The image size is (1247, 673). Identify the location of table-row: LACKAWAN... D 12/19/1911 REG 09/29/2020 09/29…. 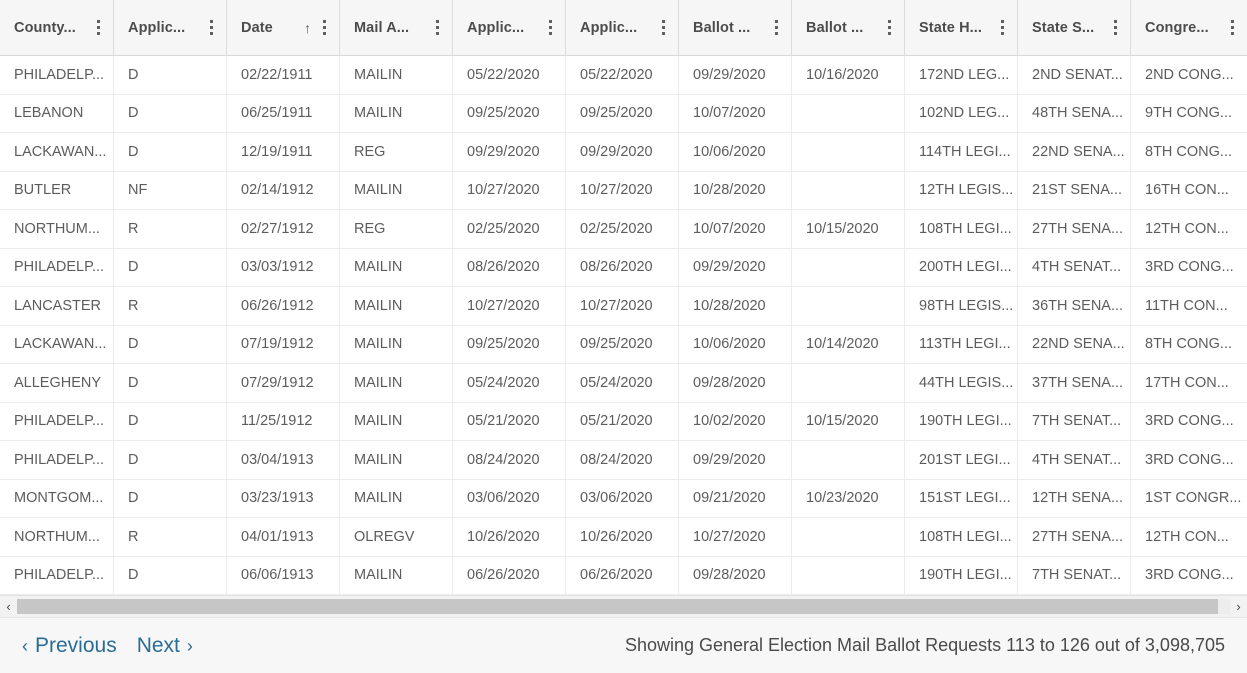
(623, 152).